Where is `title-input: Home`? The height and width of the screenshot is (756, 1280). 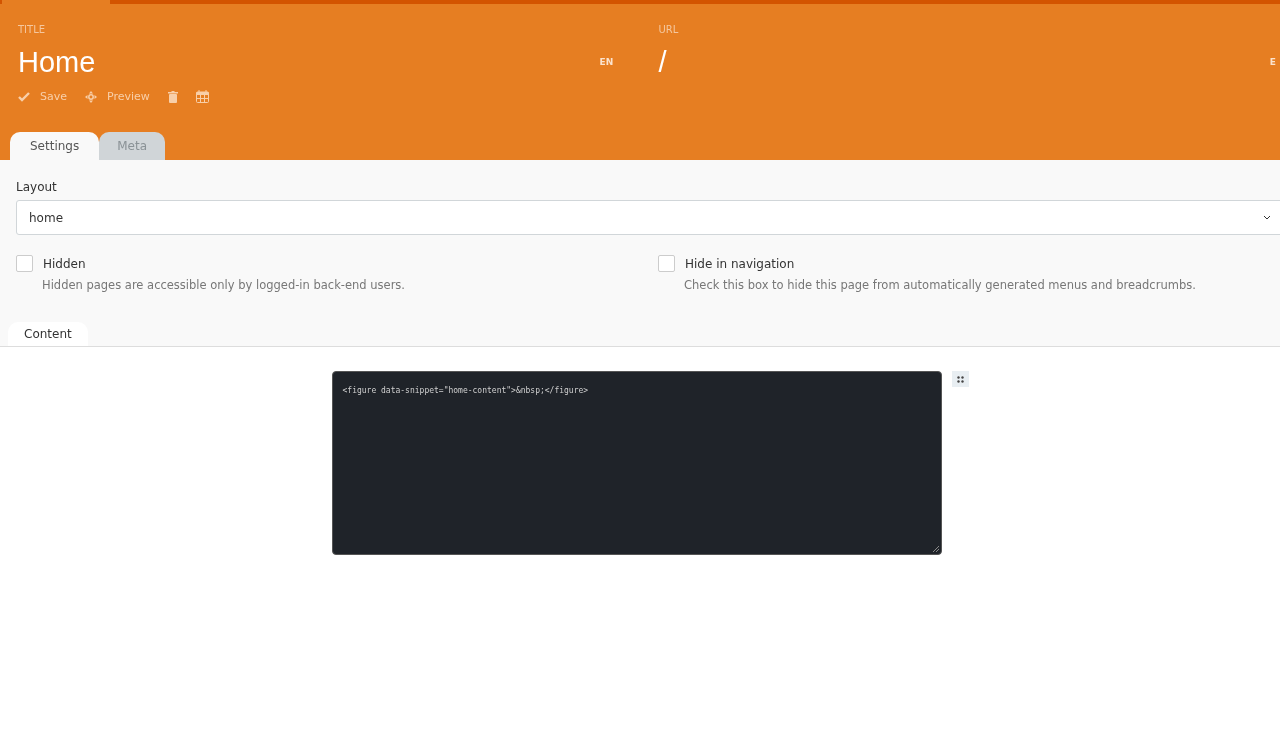 title-input: Home is located at coordinates (309, 62).